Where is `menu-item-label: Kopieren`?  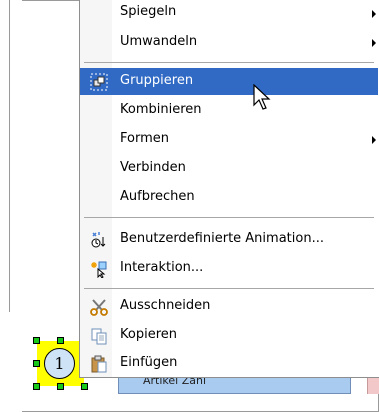 menu-item-label: Kopieren is located at coordinates (148, 334).